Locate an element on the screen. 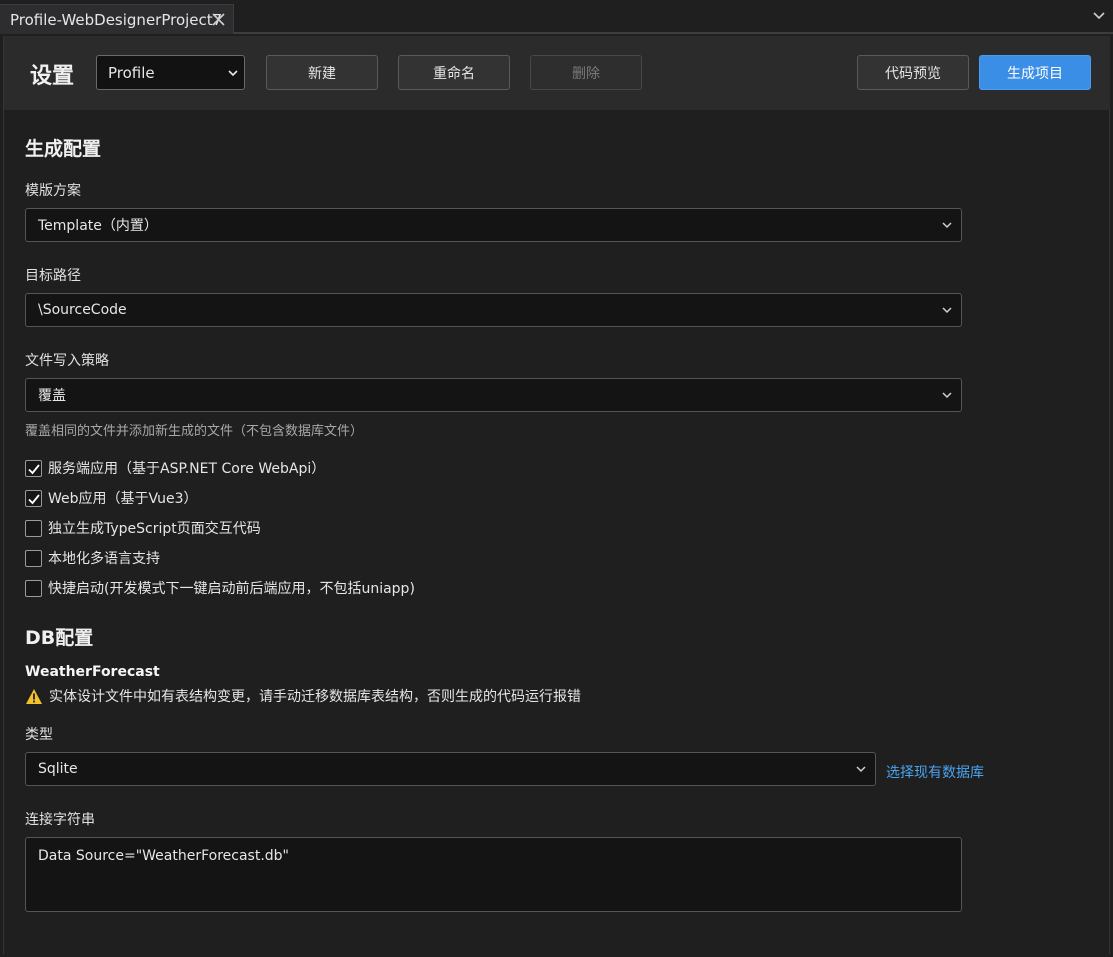 The width and height of the screenshot is (1113, 957). warning-icon is located at coordinates (34, 696).